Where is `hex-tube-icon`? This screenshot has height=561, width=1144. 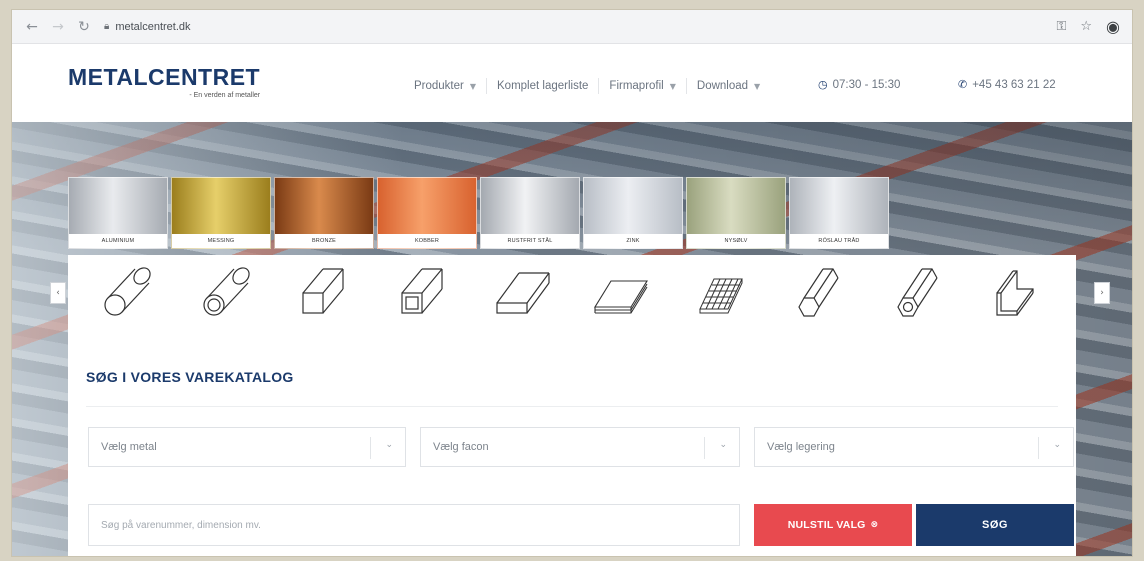 hex-tube-icon is located at coordinates (918, 291).